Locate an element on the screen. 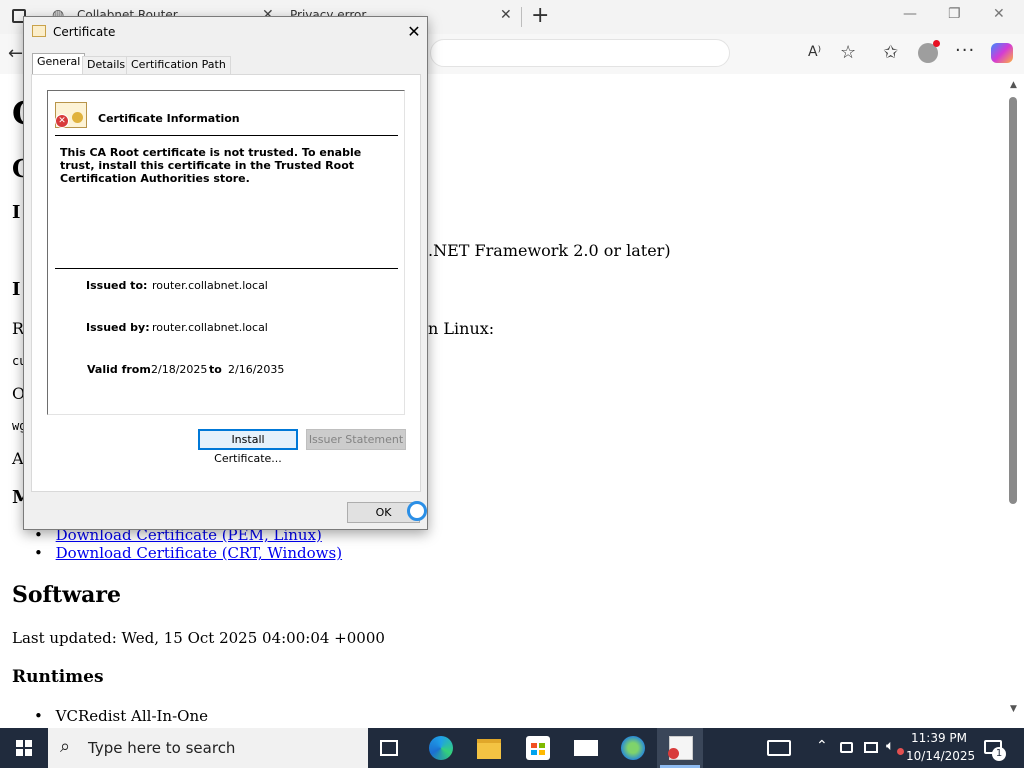 This screenshot has width=1024, height=768. tab-details: Details is located at coordinates (106, 65).